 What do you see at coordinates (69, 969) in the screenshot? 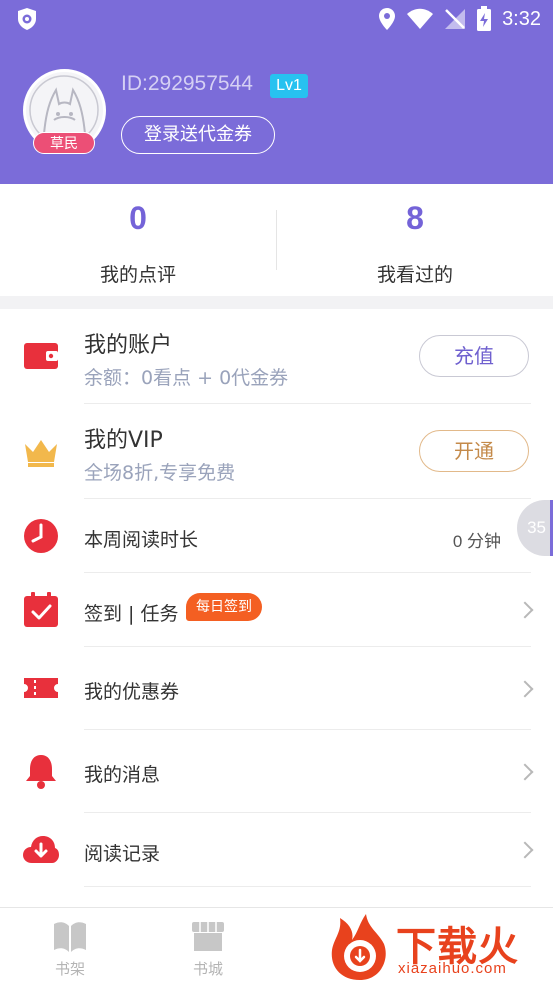
I see `nav-label: 书架` at bounding box center [69, 969].